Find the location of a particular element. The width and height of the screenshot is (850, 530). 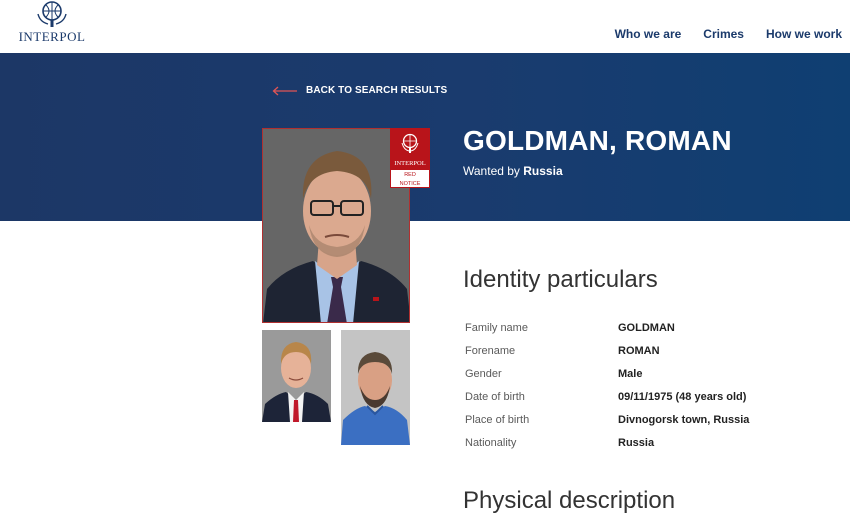

particular-row: Place of birth Divnogorsk town, Russia is located at coordinates (607, 425).